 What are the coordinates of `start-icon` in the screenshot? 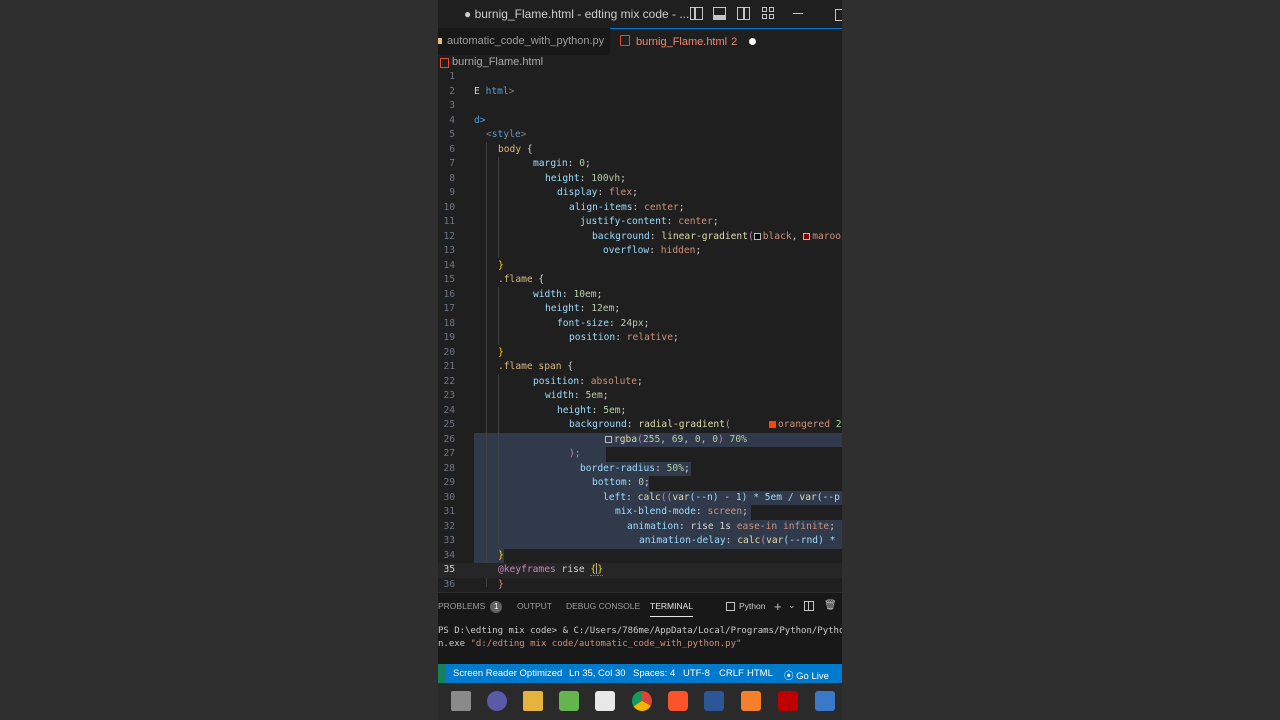 It's located at (461, 701).